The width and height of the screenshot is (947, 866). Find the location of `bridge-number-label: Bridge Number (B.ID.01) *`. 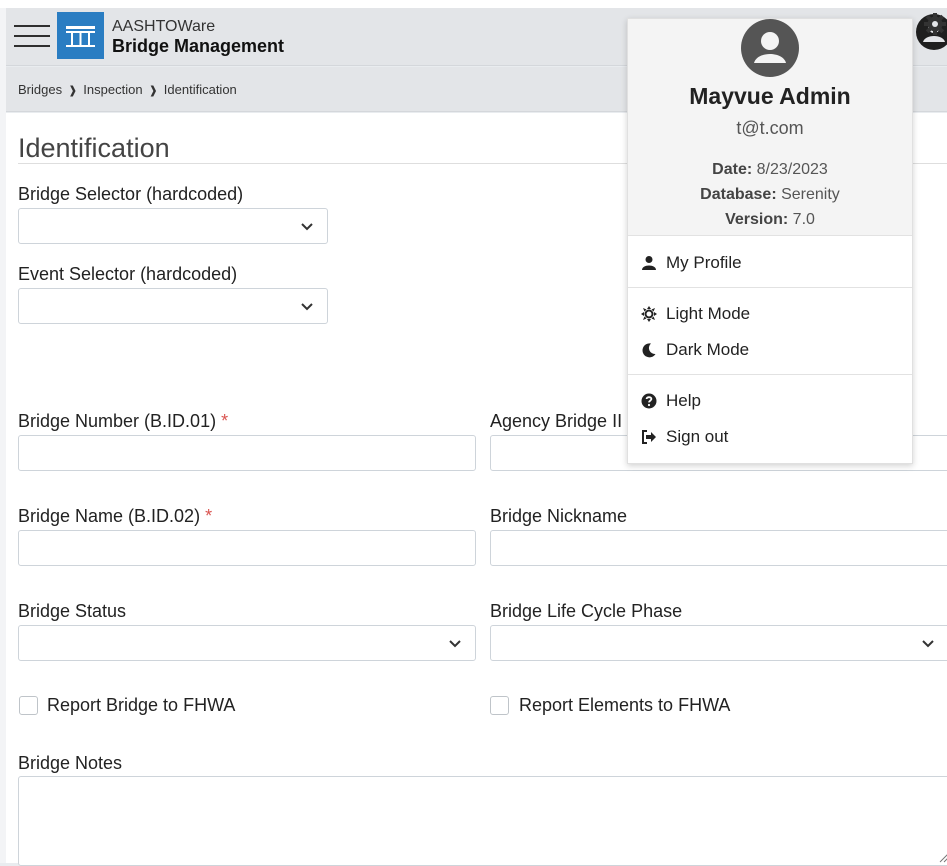

bridge-number-label: Bridge Number (B.ID.01) * is located at coordinates (123, 421).